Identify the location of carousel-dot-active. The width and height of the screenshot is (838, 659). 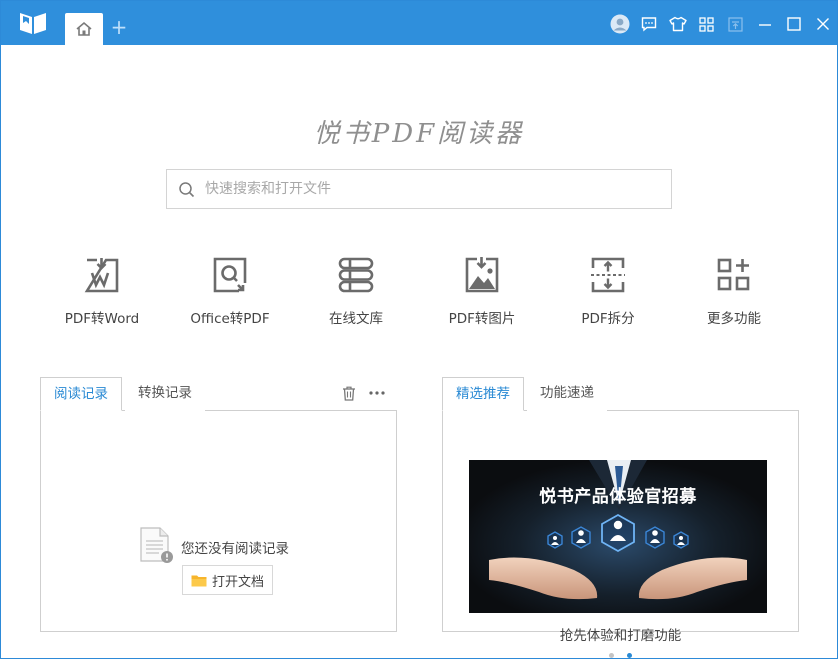
(629, 655).